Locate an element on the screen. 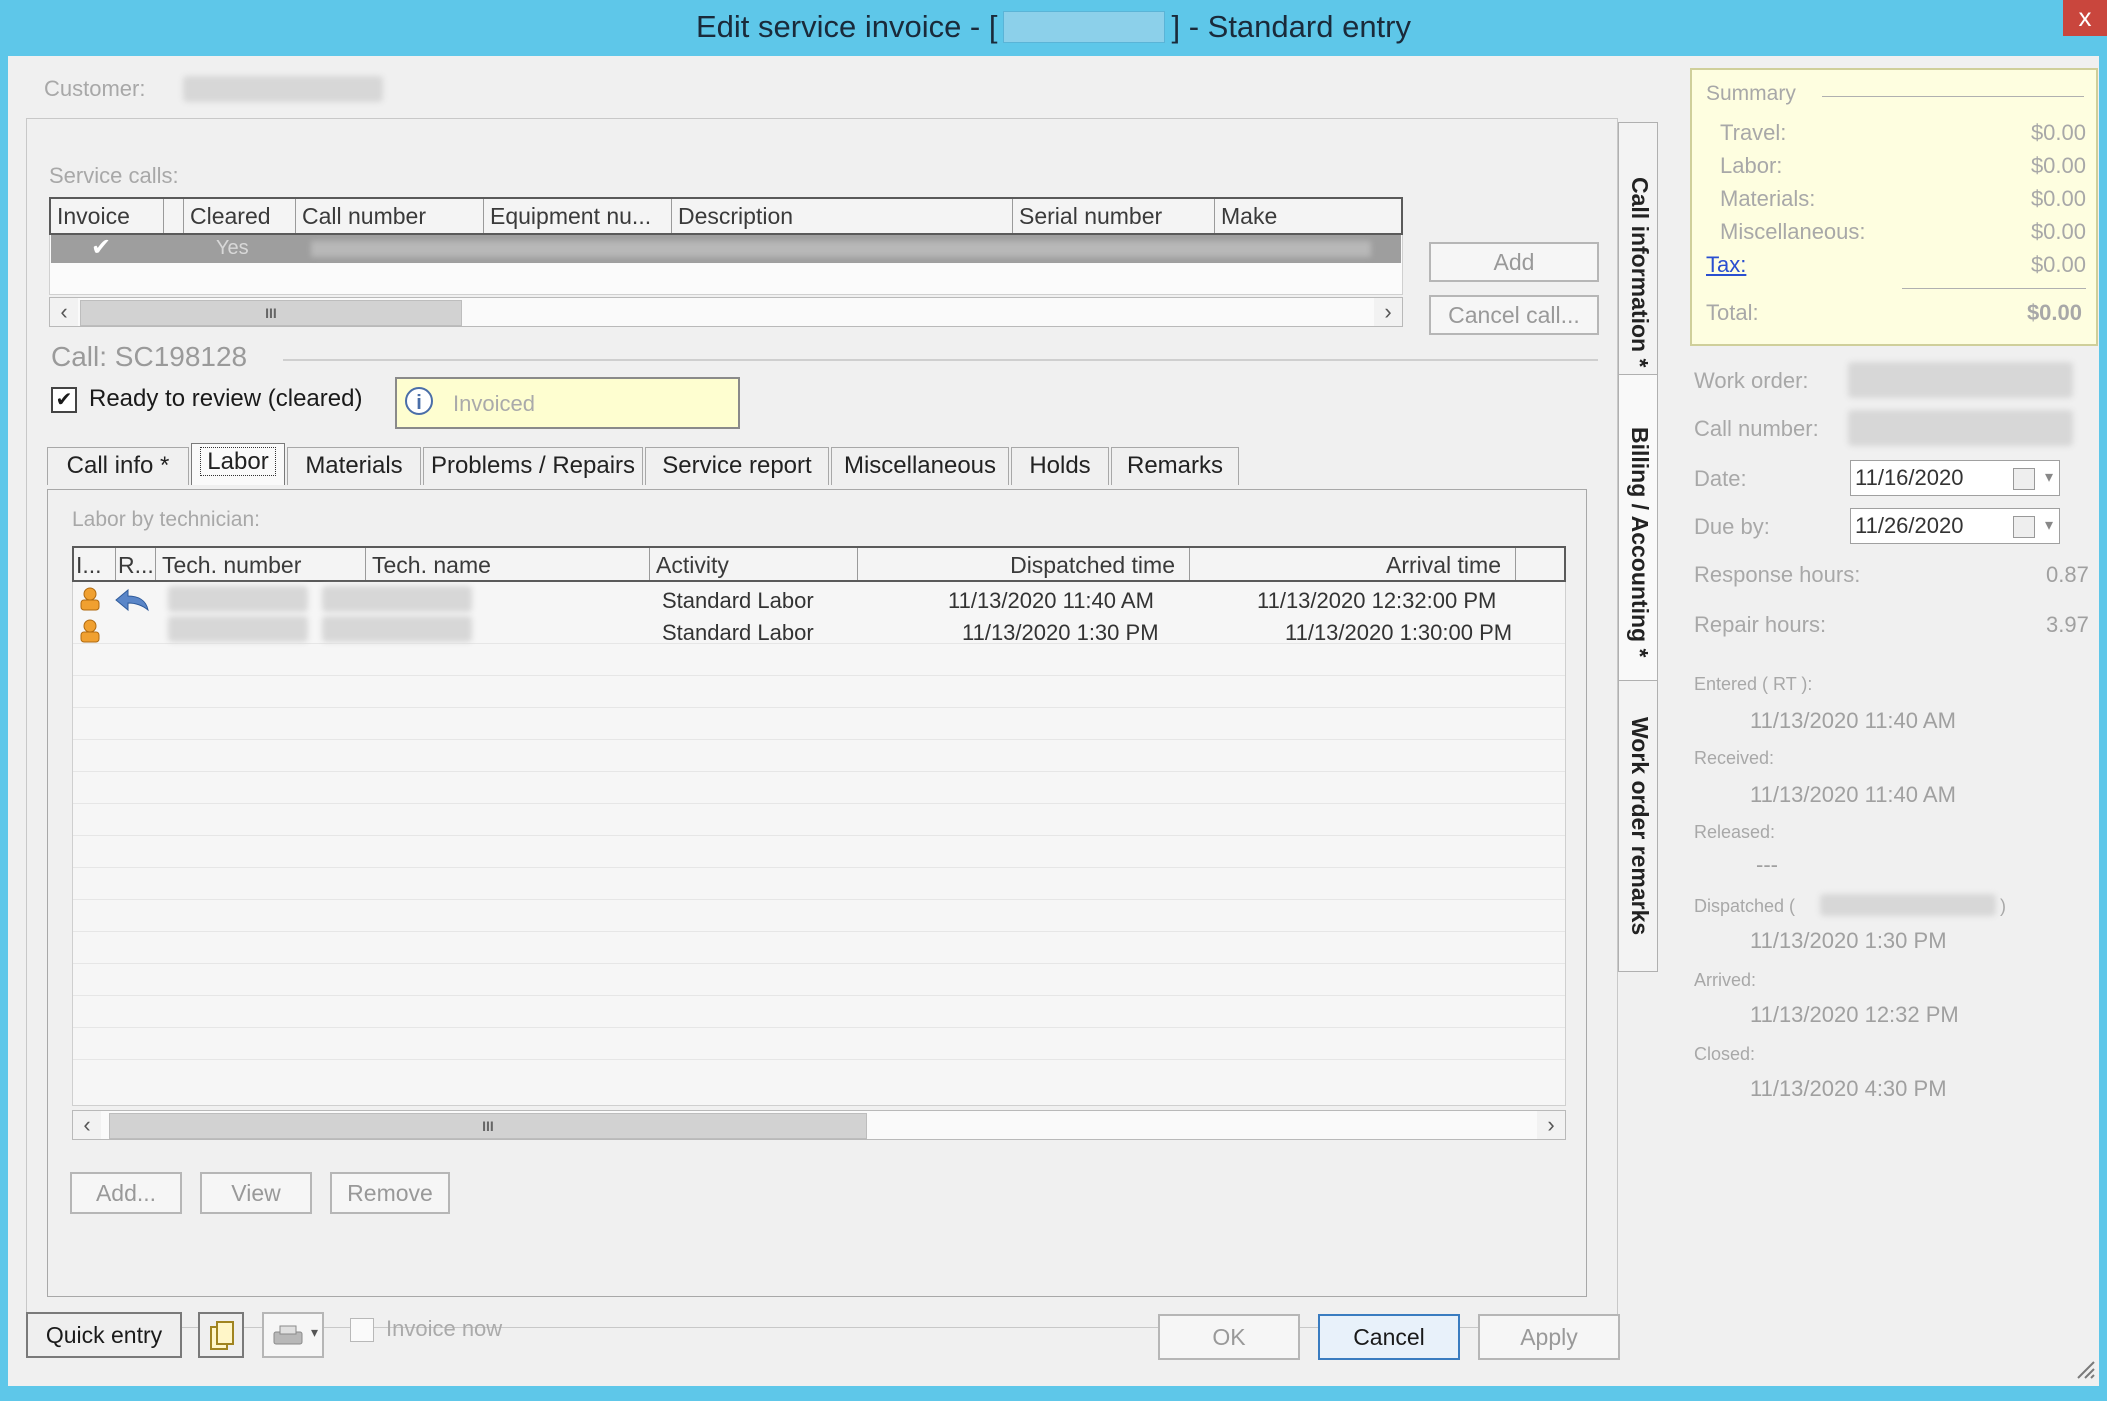 The image size is (2107, 1401). service-calls-label: Service calls: is located at coordinates (114, 175).